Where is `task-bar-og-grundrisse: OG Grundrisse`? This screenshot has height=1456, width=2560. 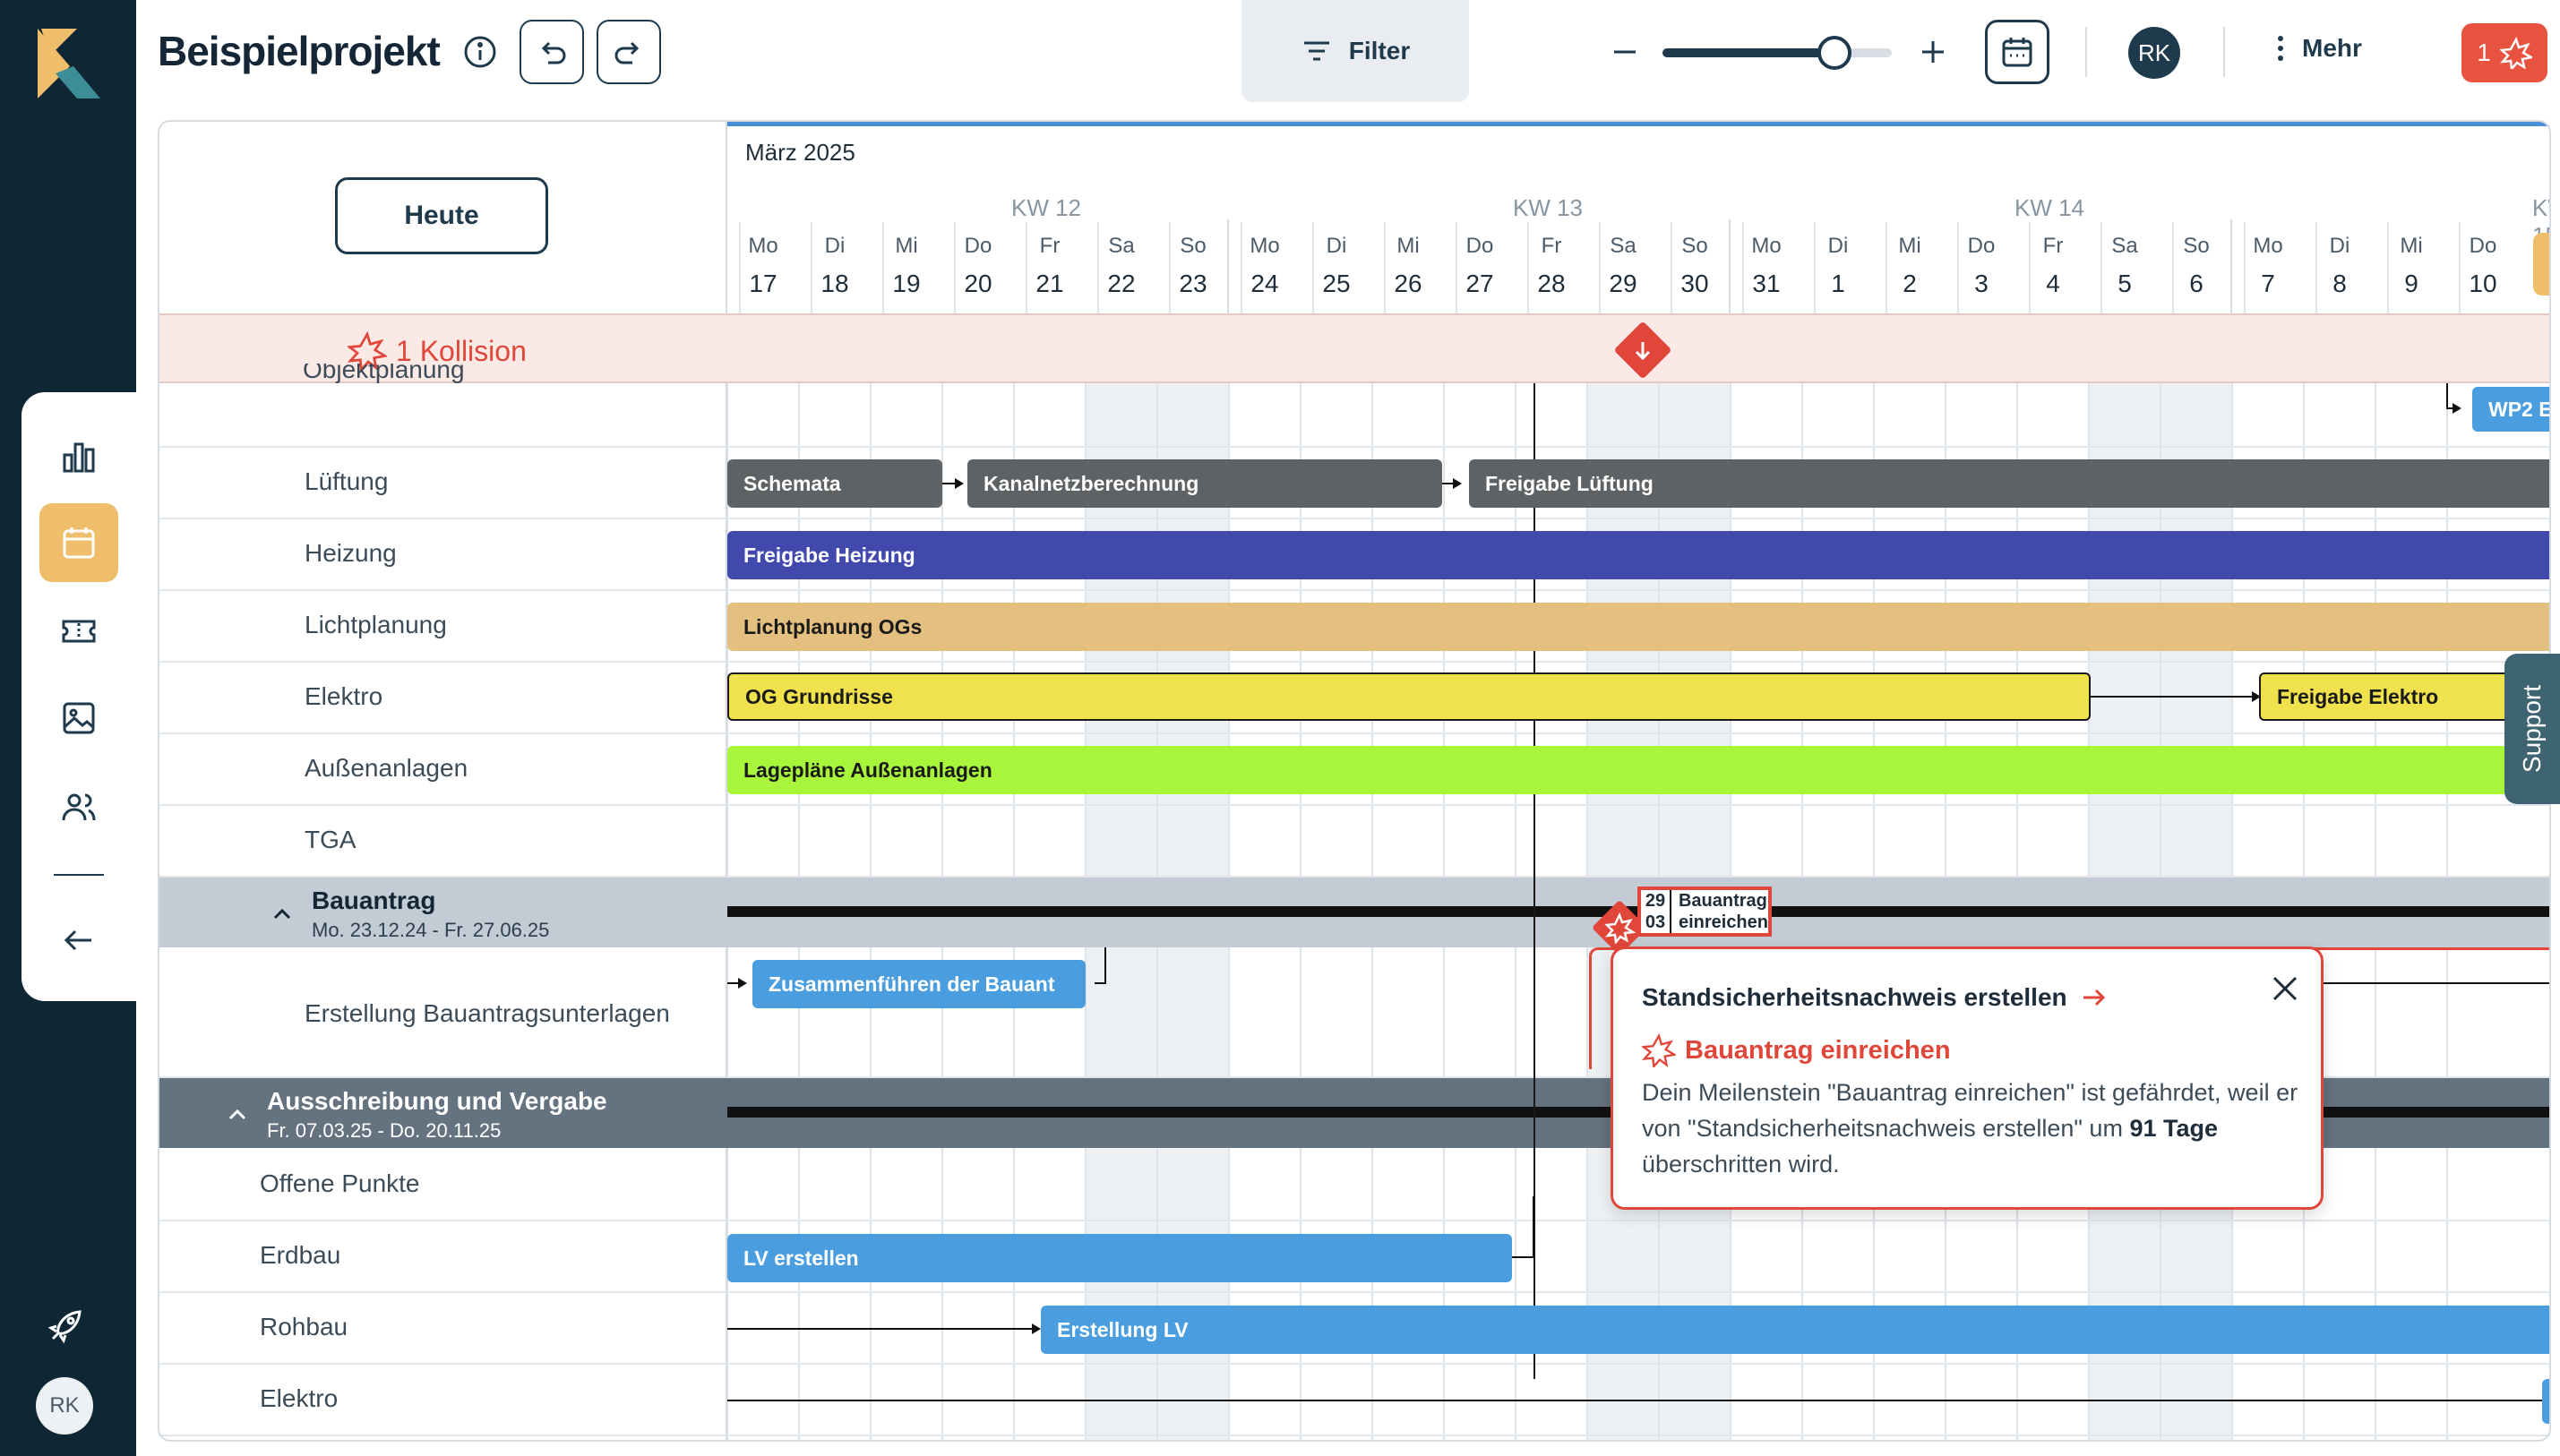 task-bar-og-grundrisse: OG Grundrisse is located at coordinates (1409, 696).